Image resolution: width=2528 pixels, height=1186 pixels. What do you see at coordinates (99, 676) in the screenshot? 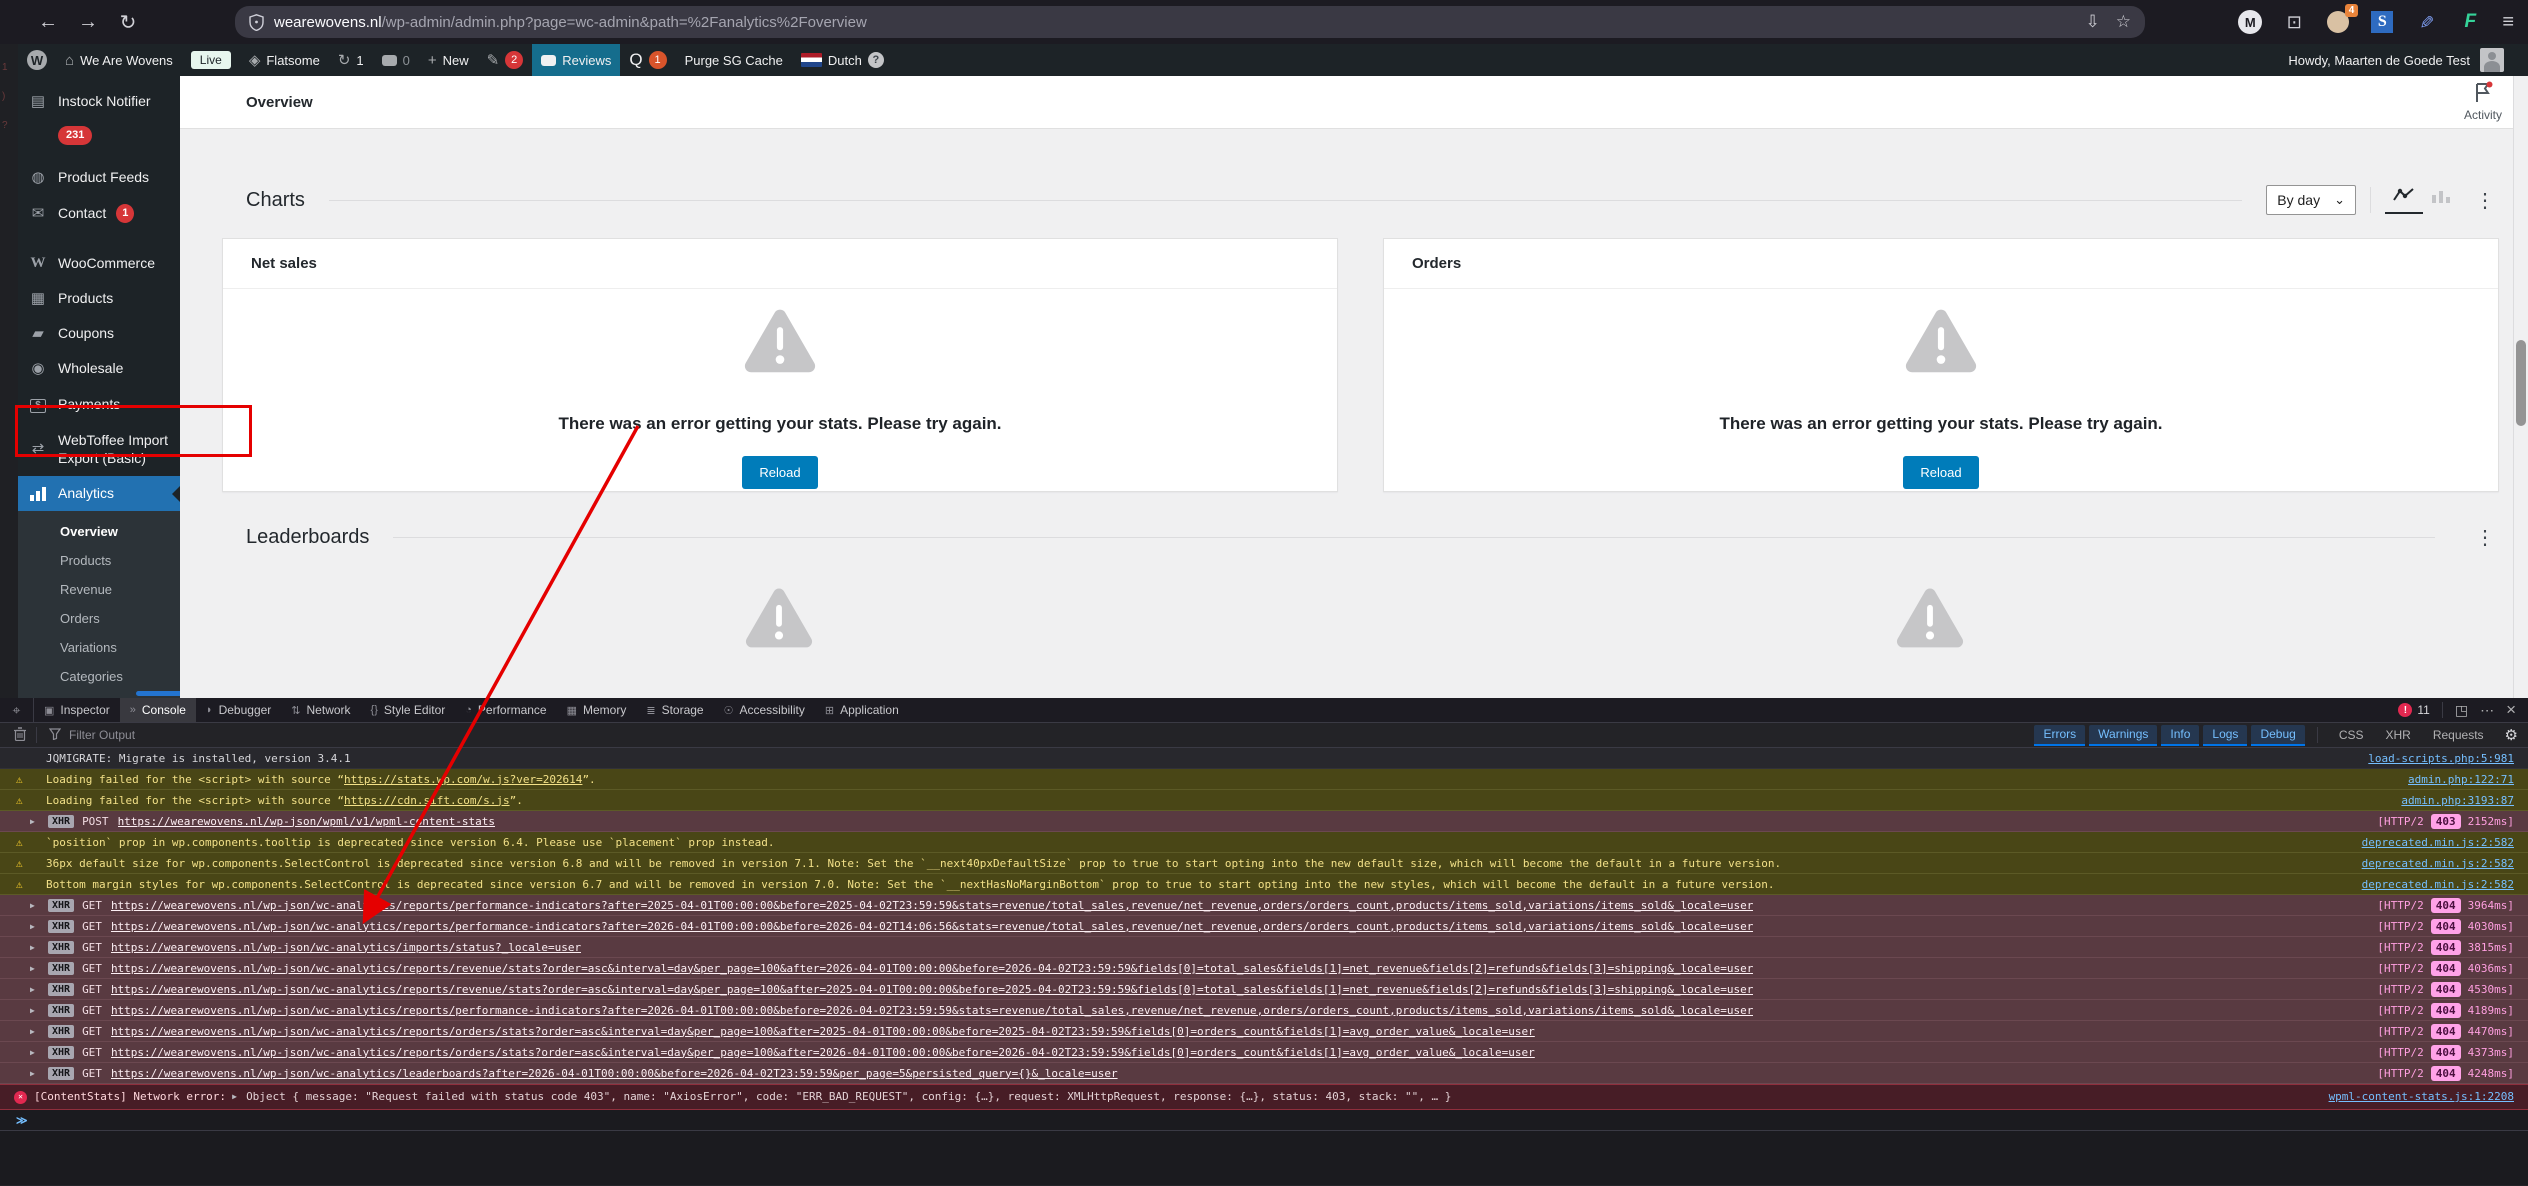
I see `submenu-item-categories: Categories` at bounding box center [99, 676].